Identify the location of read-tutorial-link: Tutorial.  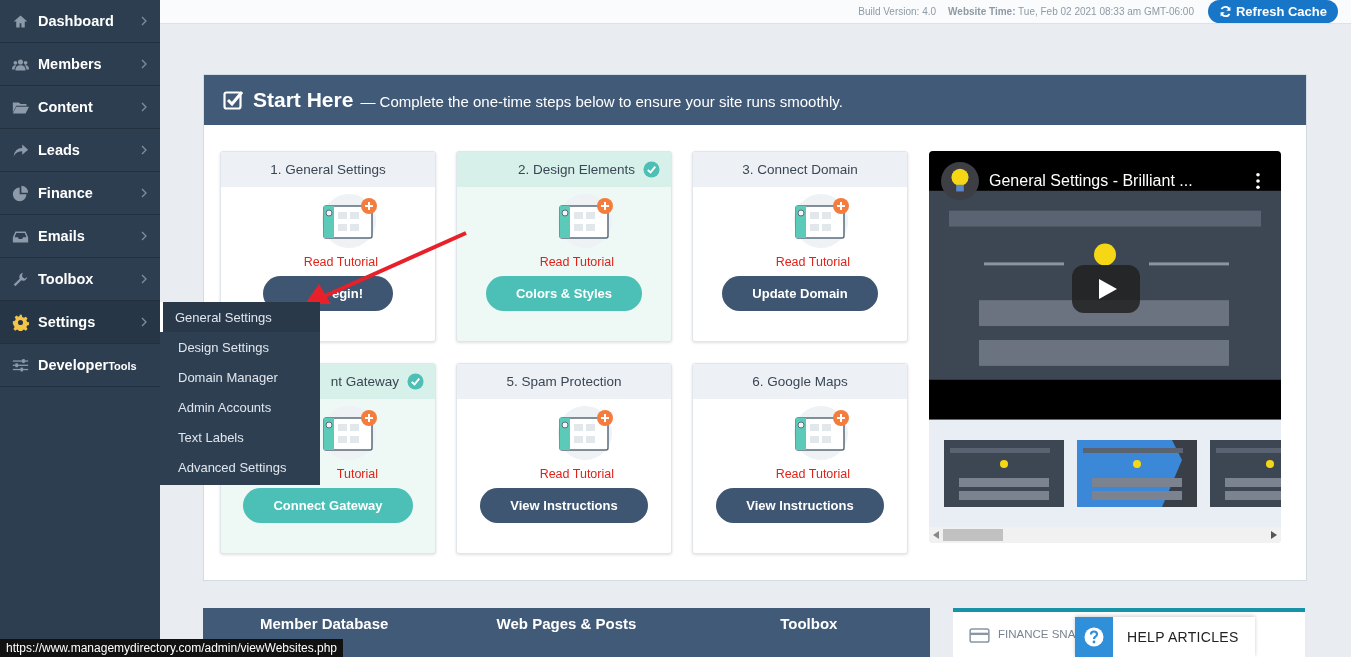
(357, 474).